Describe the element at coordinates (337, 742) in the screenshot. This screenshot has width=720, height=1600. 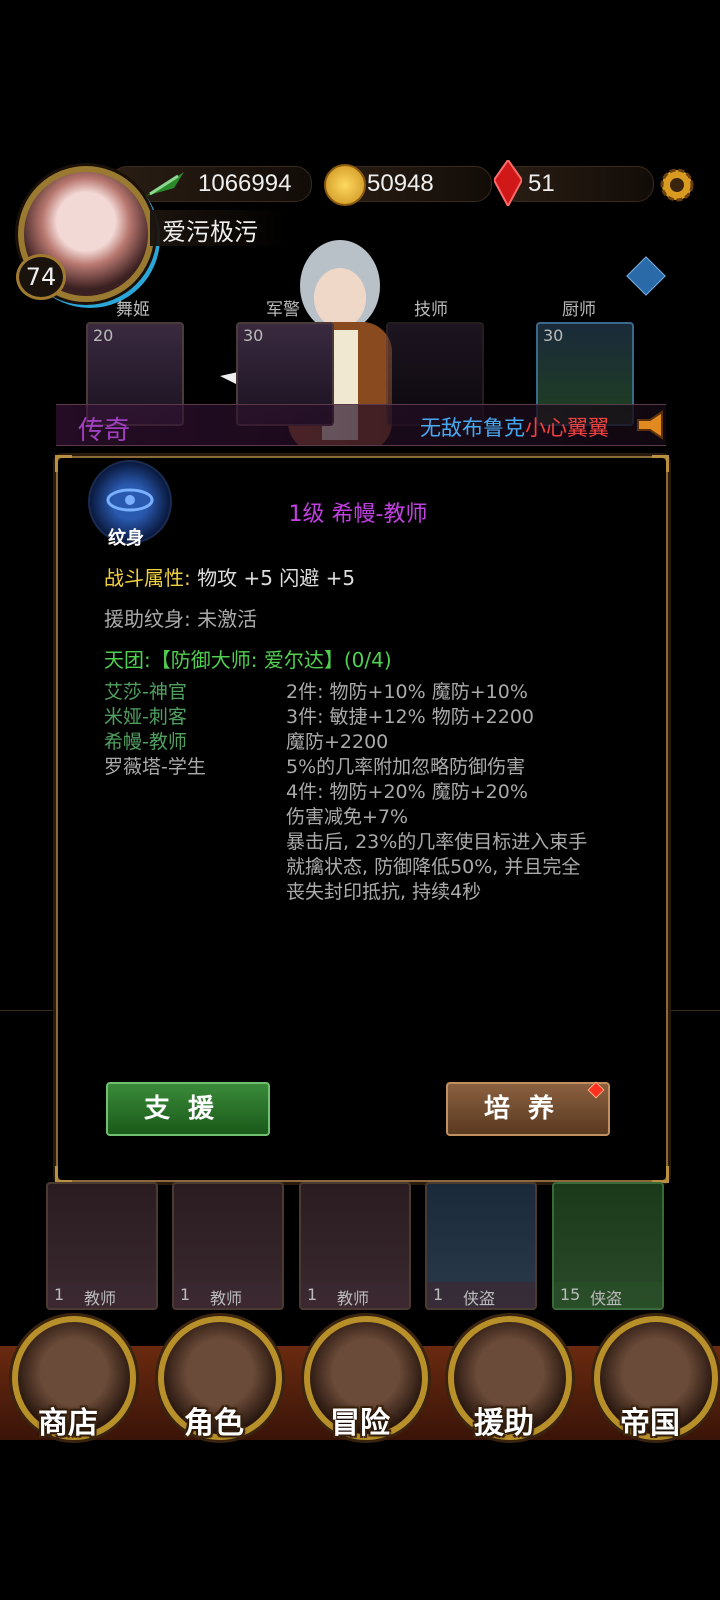
I see `set-bonus-line: 魔防+2200` at that location.